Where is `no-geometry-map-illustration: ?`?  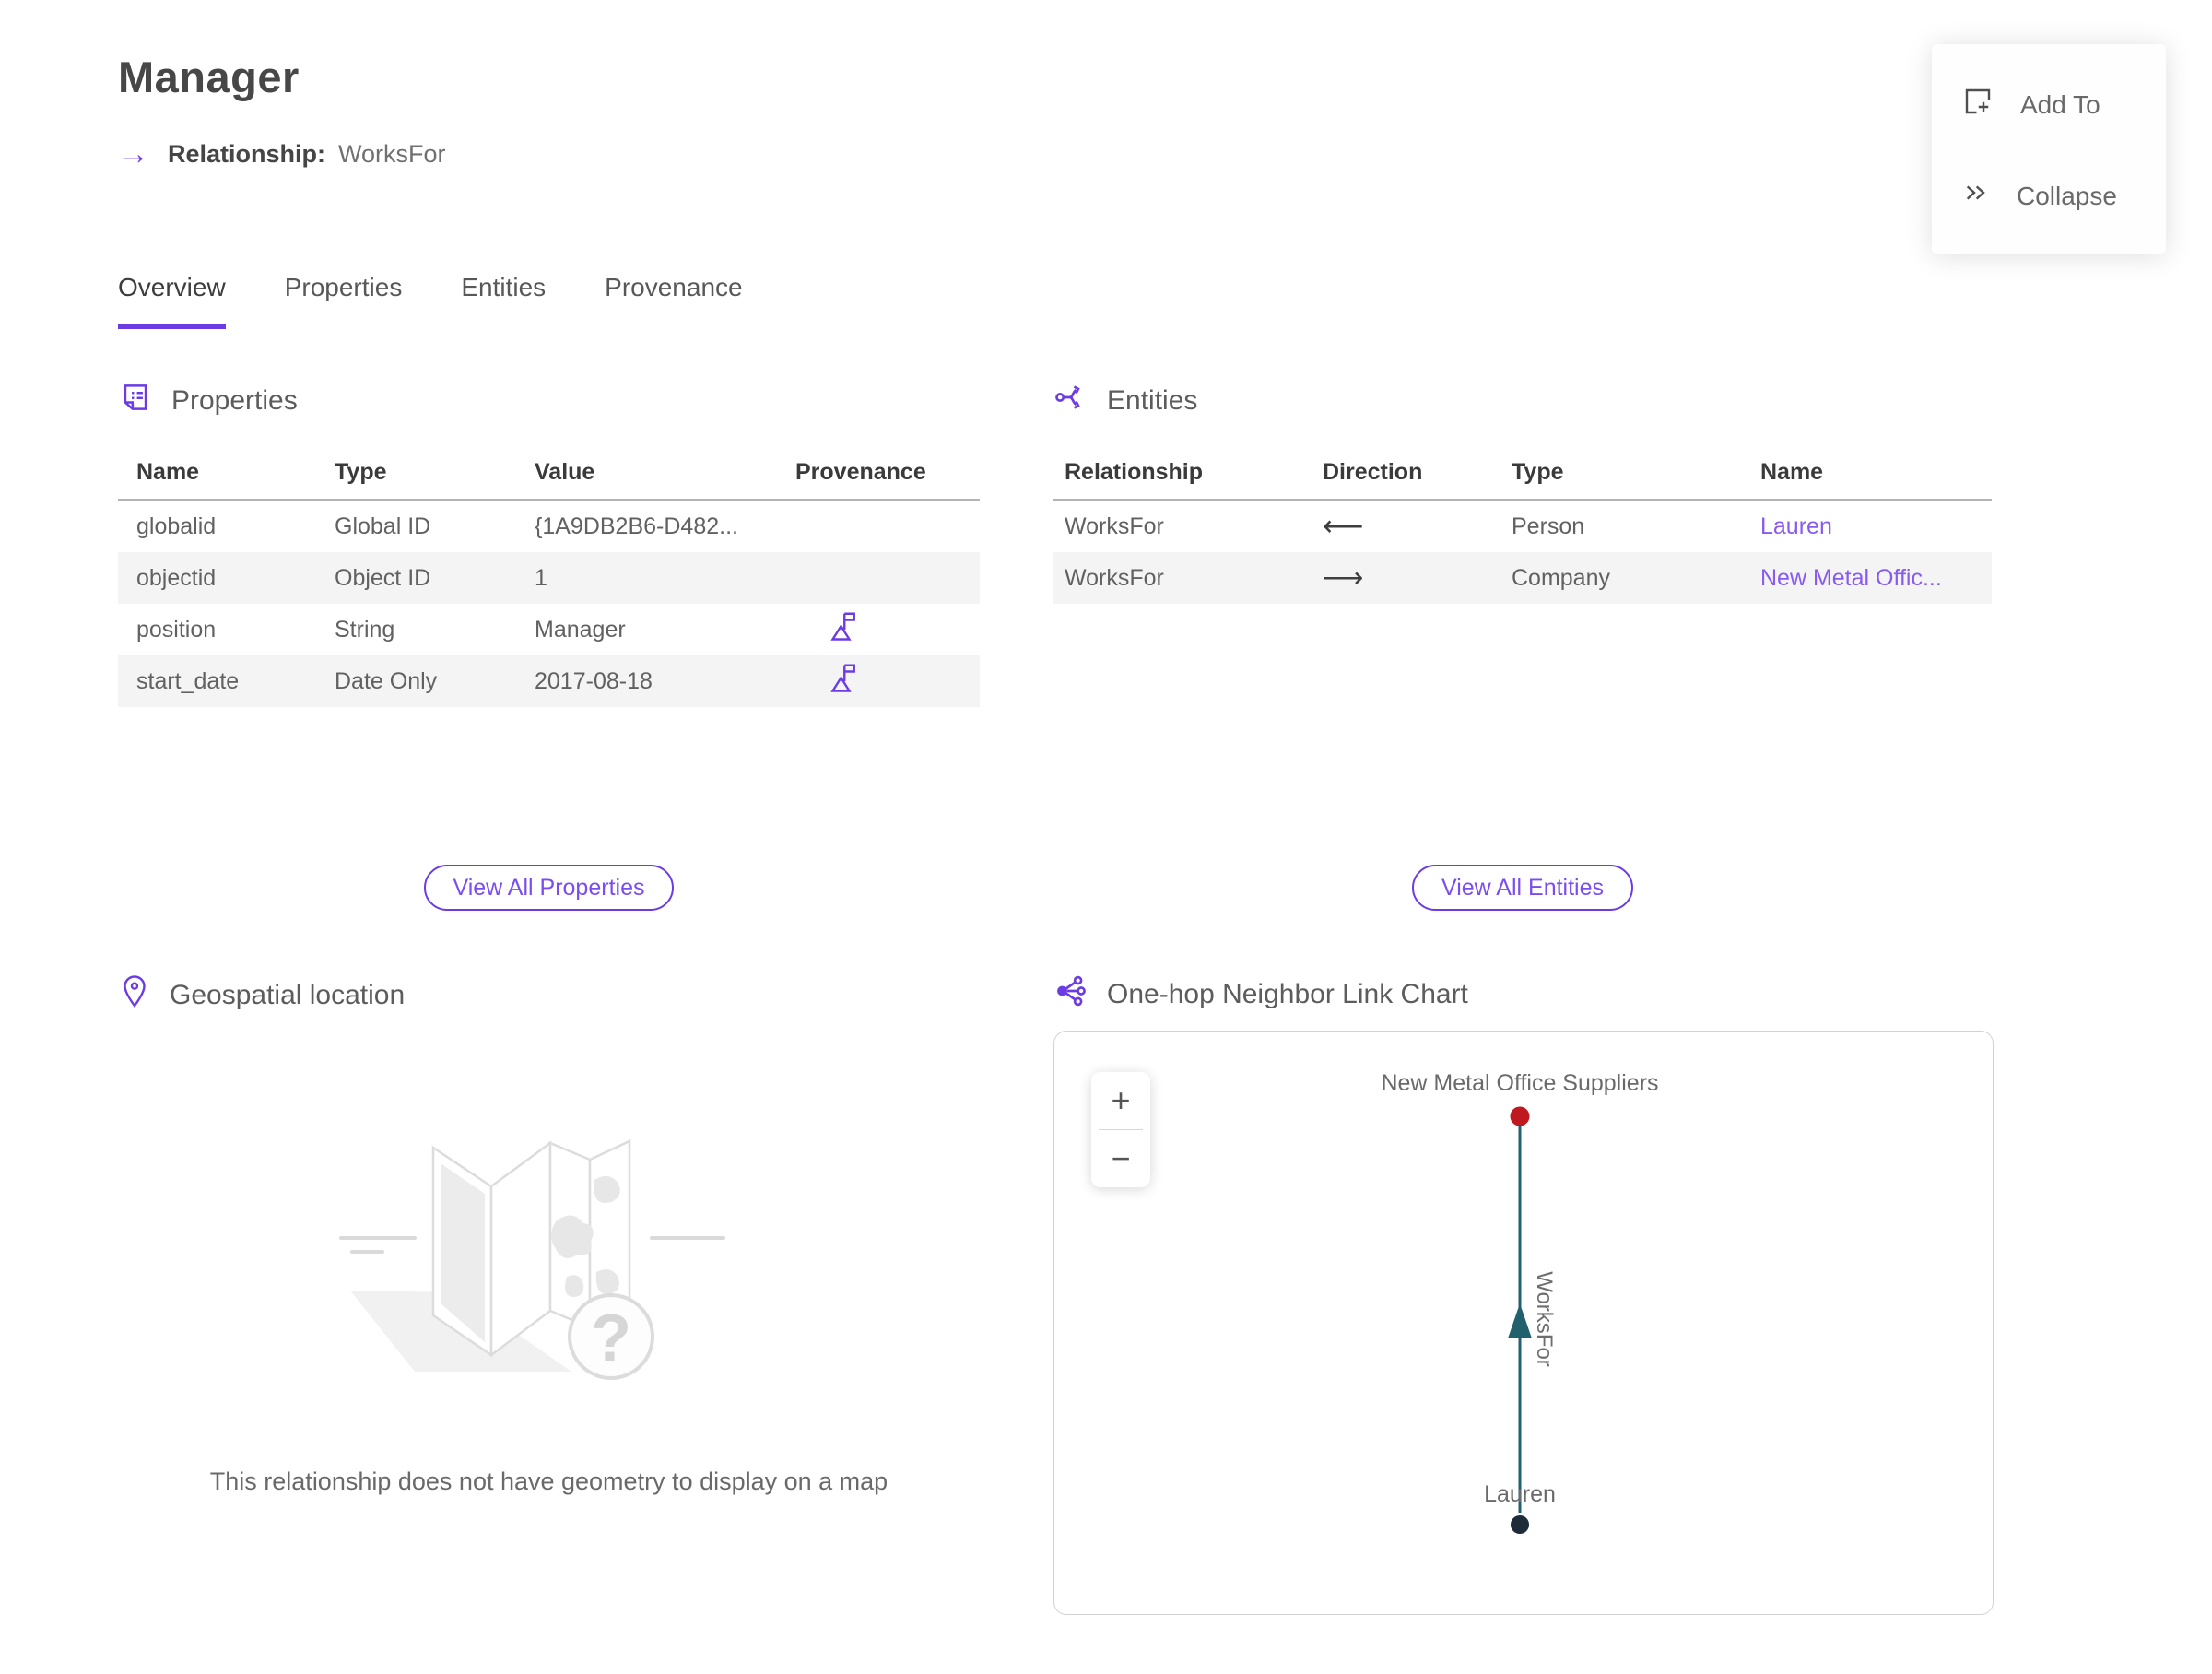
no-geometry-map-illustration: ? is located at coordinates (548, 1260).